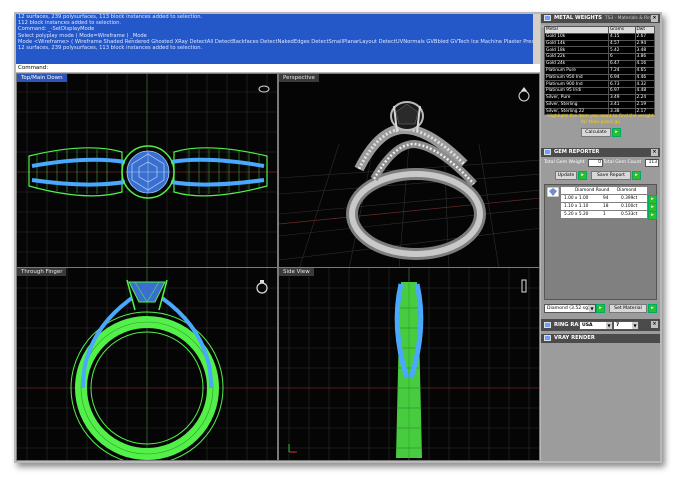 This screenshot has width=676, height=477. What do you see at coordinates (576, 43) in the screenshot?
I see `metal-cell: Gold 14k` at bounding box center [576, 43].